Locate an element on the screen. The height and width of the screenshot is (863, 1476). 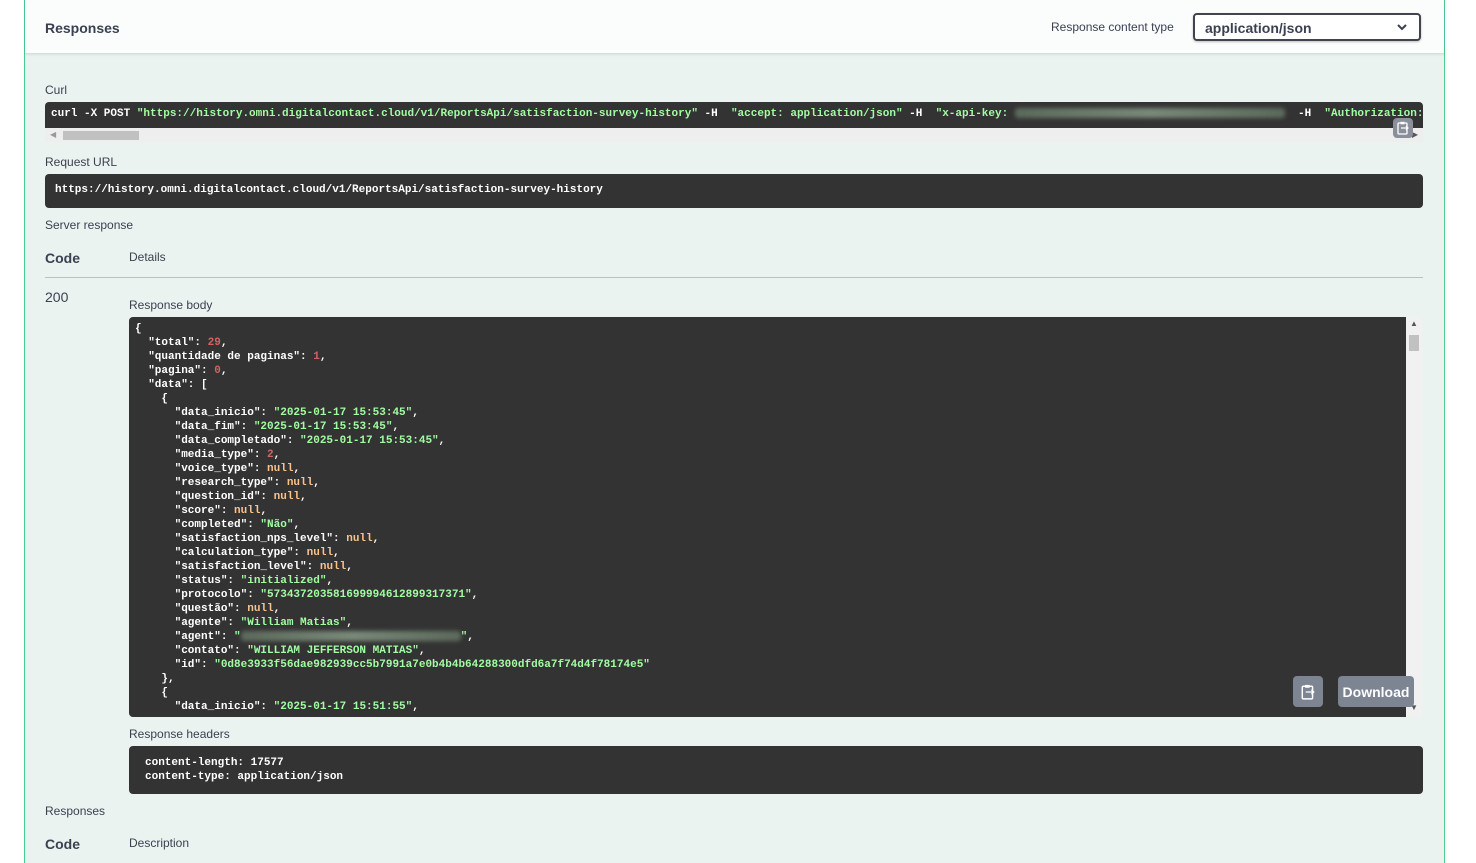
content-type-select: application/json is located at coordinates (1307, 27).